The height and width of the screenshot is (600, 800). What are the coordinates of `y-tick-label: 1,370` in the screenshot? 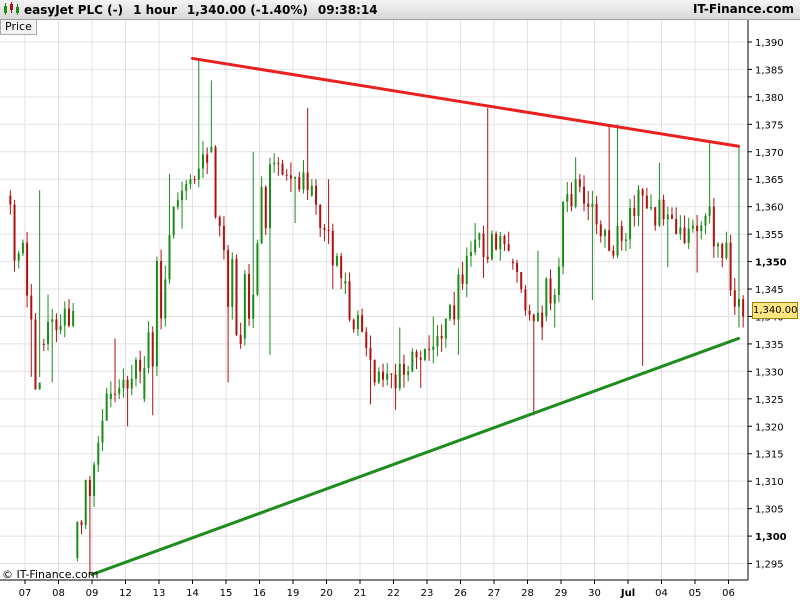 It's located at (769, 153).